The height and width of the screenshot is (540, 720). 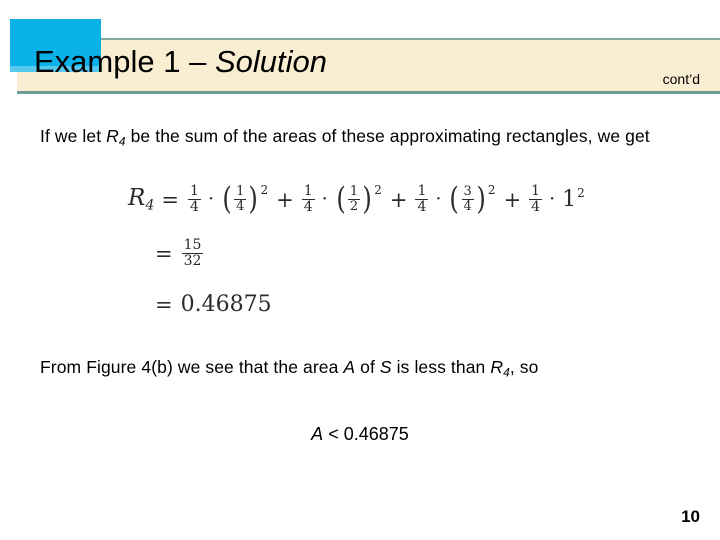 What do you see at coordinates (137, 198) in the screenshot?
I see `math-line-1-label-letter: R` at bounding box center [137, 198].